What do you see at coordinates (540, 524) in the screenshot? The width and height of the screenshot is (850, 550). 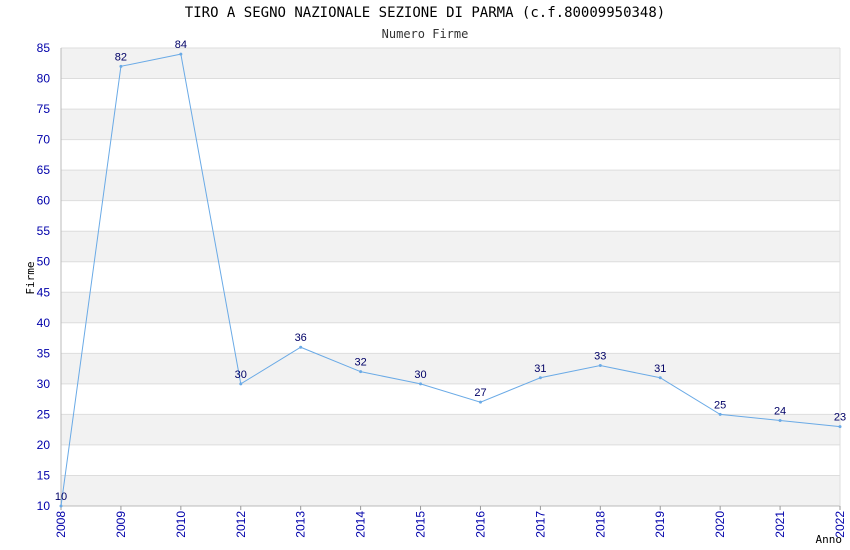 I see `x-tick-label: 2017` at bounding box center [540, 524].